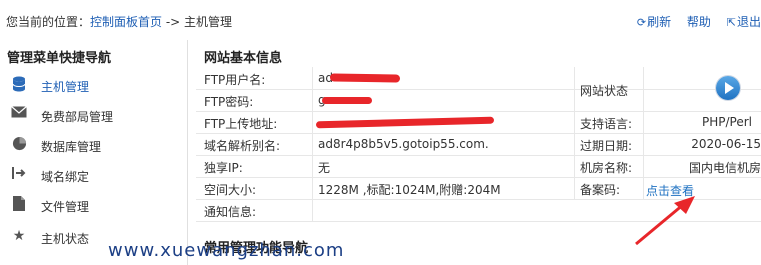  Describe the element at coordinates (229, 102) in the screenshot. I see `ftp-password-label: FTP密码:` at that location.